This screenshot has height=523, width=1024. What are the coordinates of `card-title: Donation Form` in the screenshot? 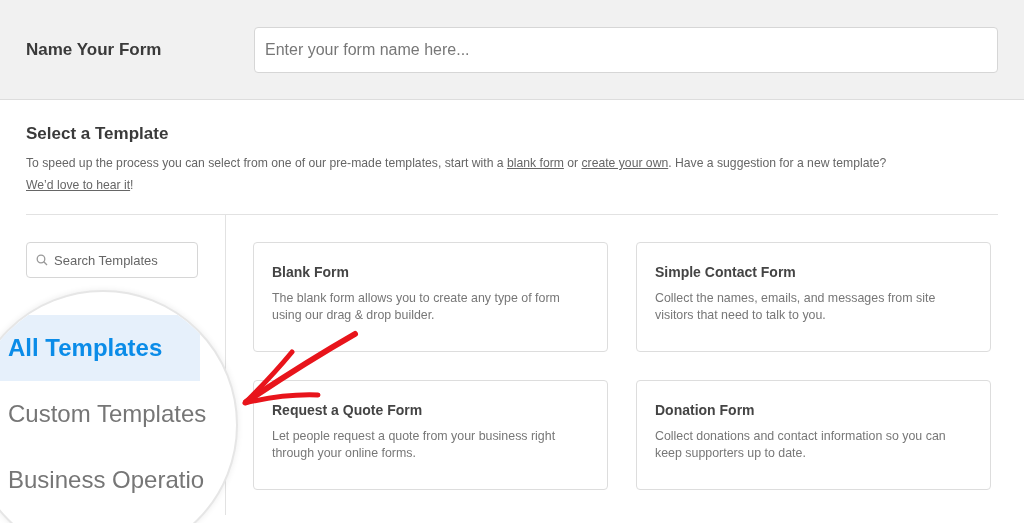 It's located at (705, 410).